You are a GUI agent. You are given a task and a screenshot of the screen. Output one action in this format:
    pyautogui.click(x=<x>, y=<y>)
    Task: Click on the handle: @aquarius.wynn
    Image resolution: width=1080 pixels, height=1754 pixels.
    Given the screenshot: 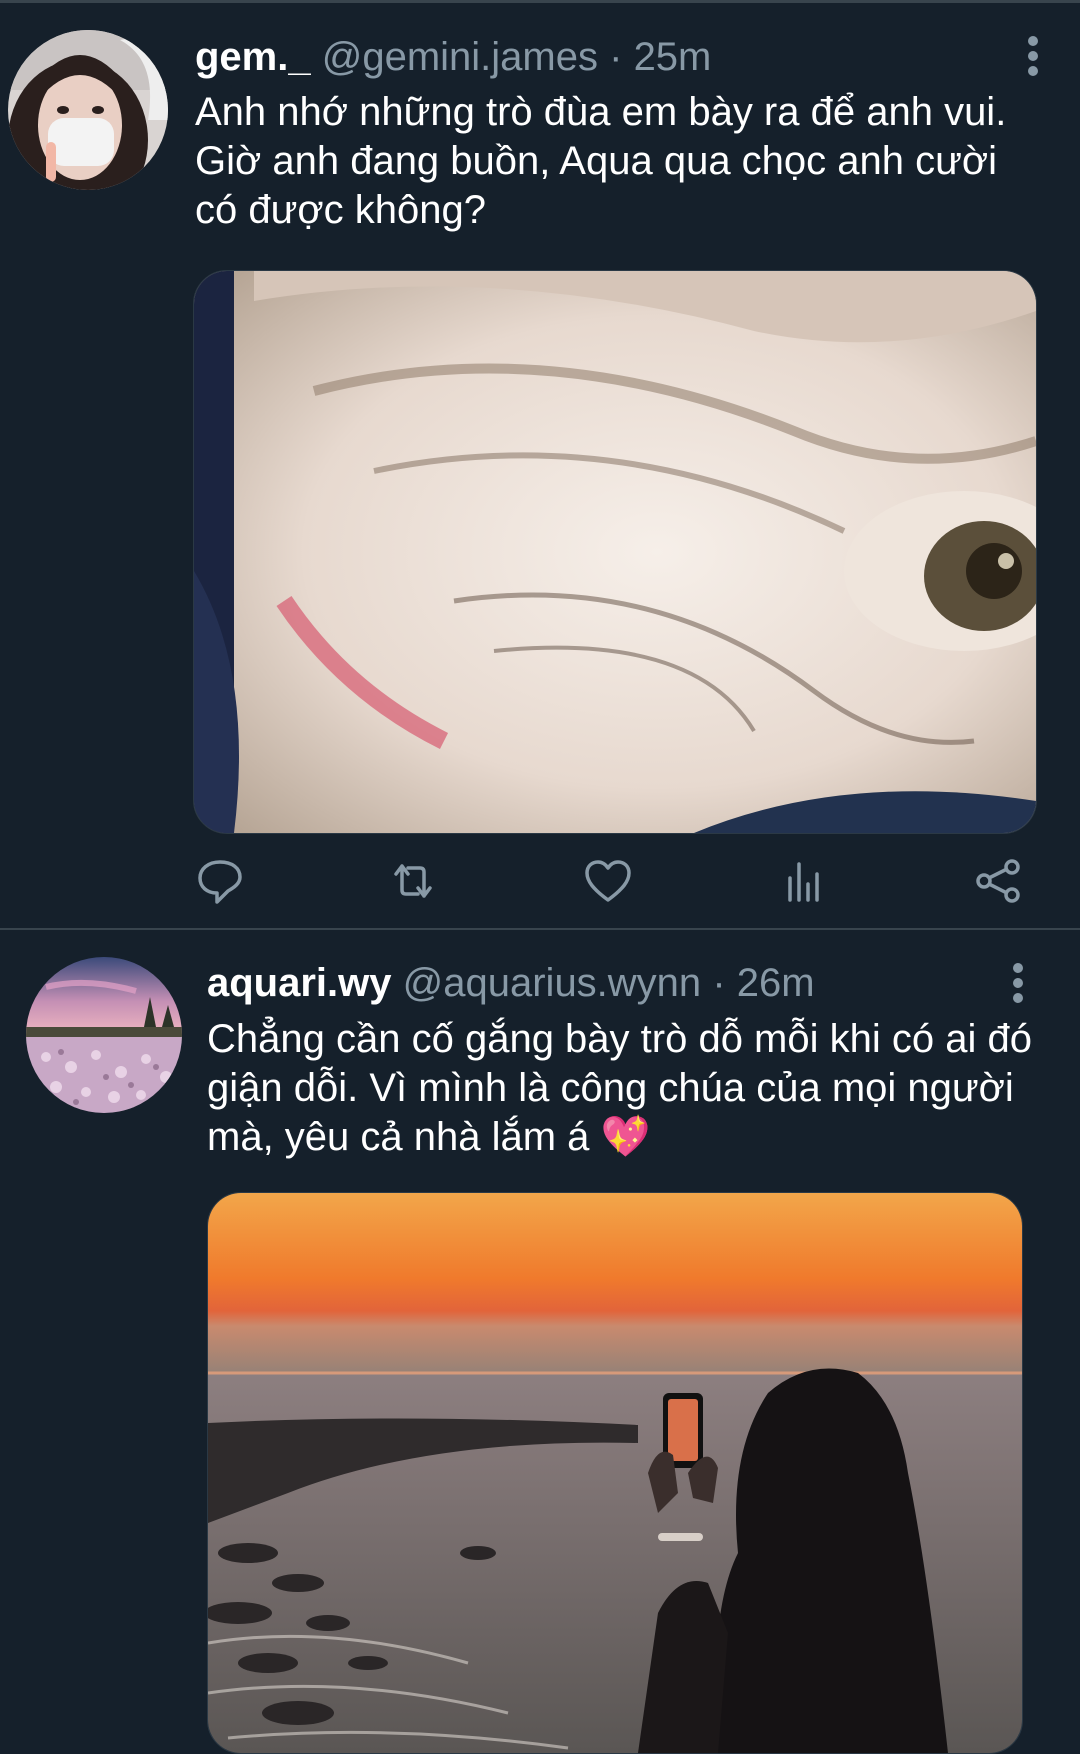 What is the action you would take?
    pyautogui.click(x=552, y=983)
    